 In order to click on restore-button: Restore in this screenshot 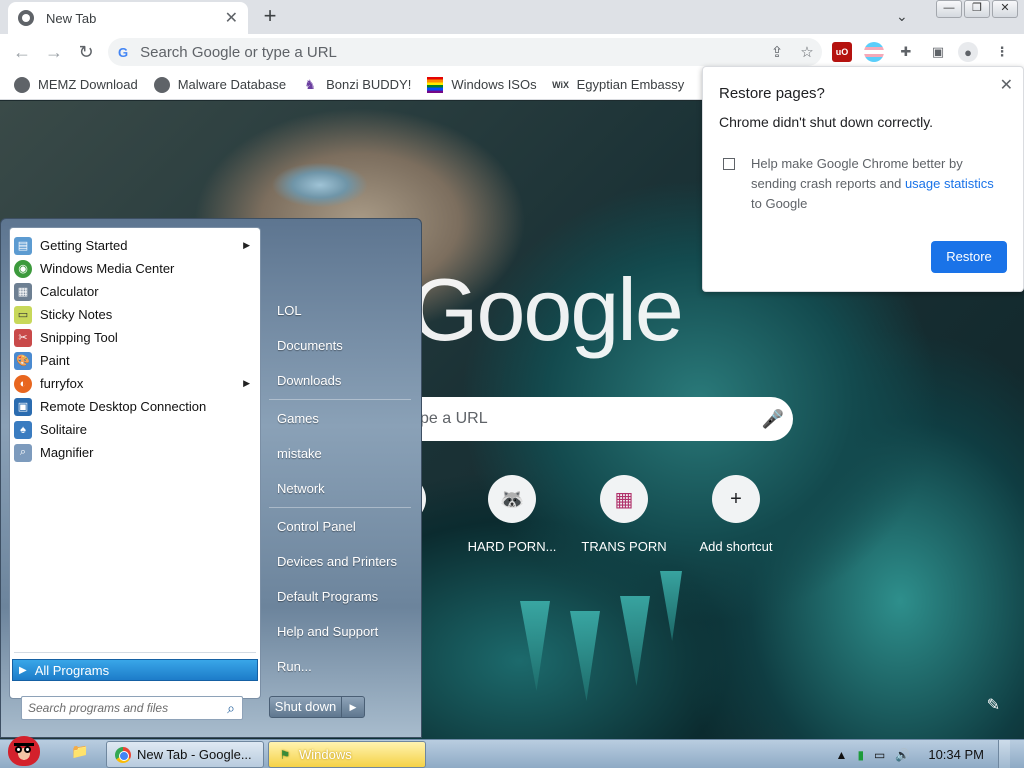, I will do `click(969, 257)`.